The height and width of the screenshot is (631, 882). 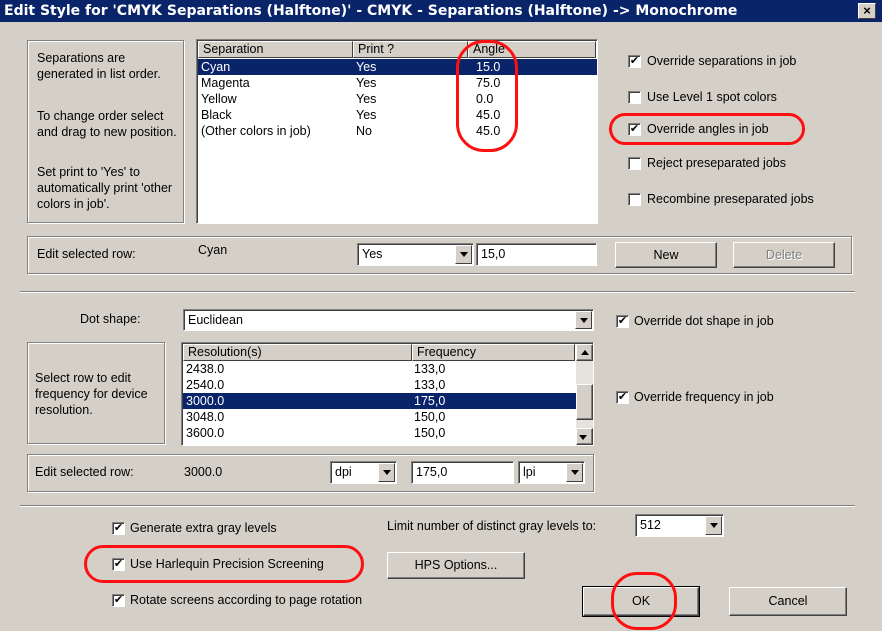 I want to click on recombine-preseparated-check, so click(x=634, y=199).